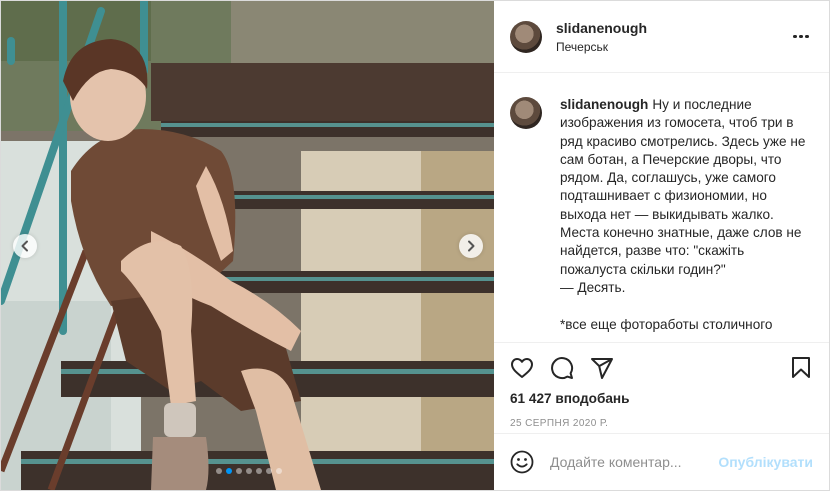  I want to click on bookmark-icon, so click(801, 367).